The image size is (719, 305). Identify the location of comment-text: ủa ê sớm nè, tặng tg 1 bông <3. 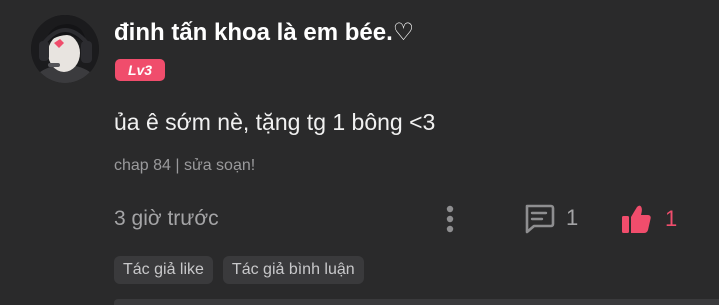
(275, 122).